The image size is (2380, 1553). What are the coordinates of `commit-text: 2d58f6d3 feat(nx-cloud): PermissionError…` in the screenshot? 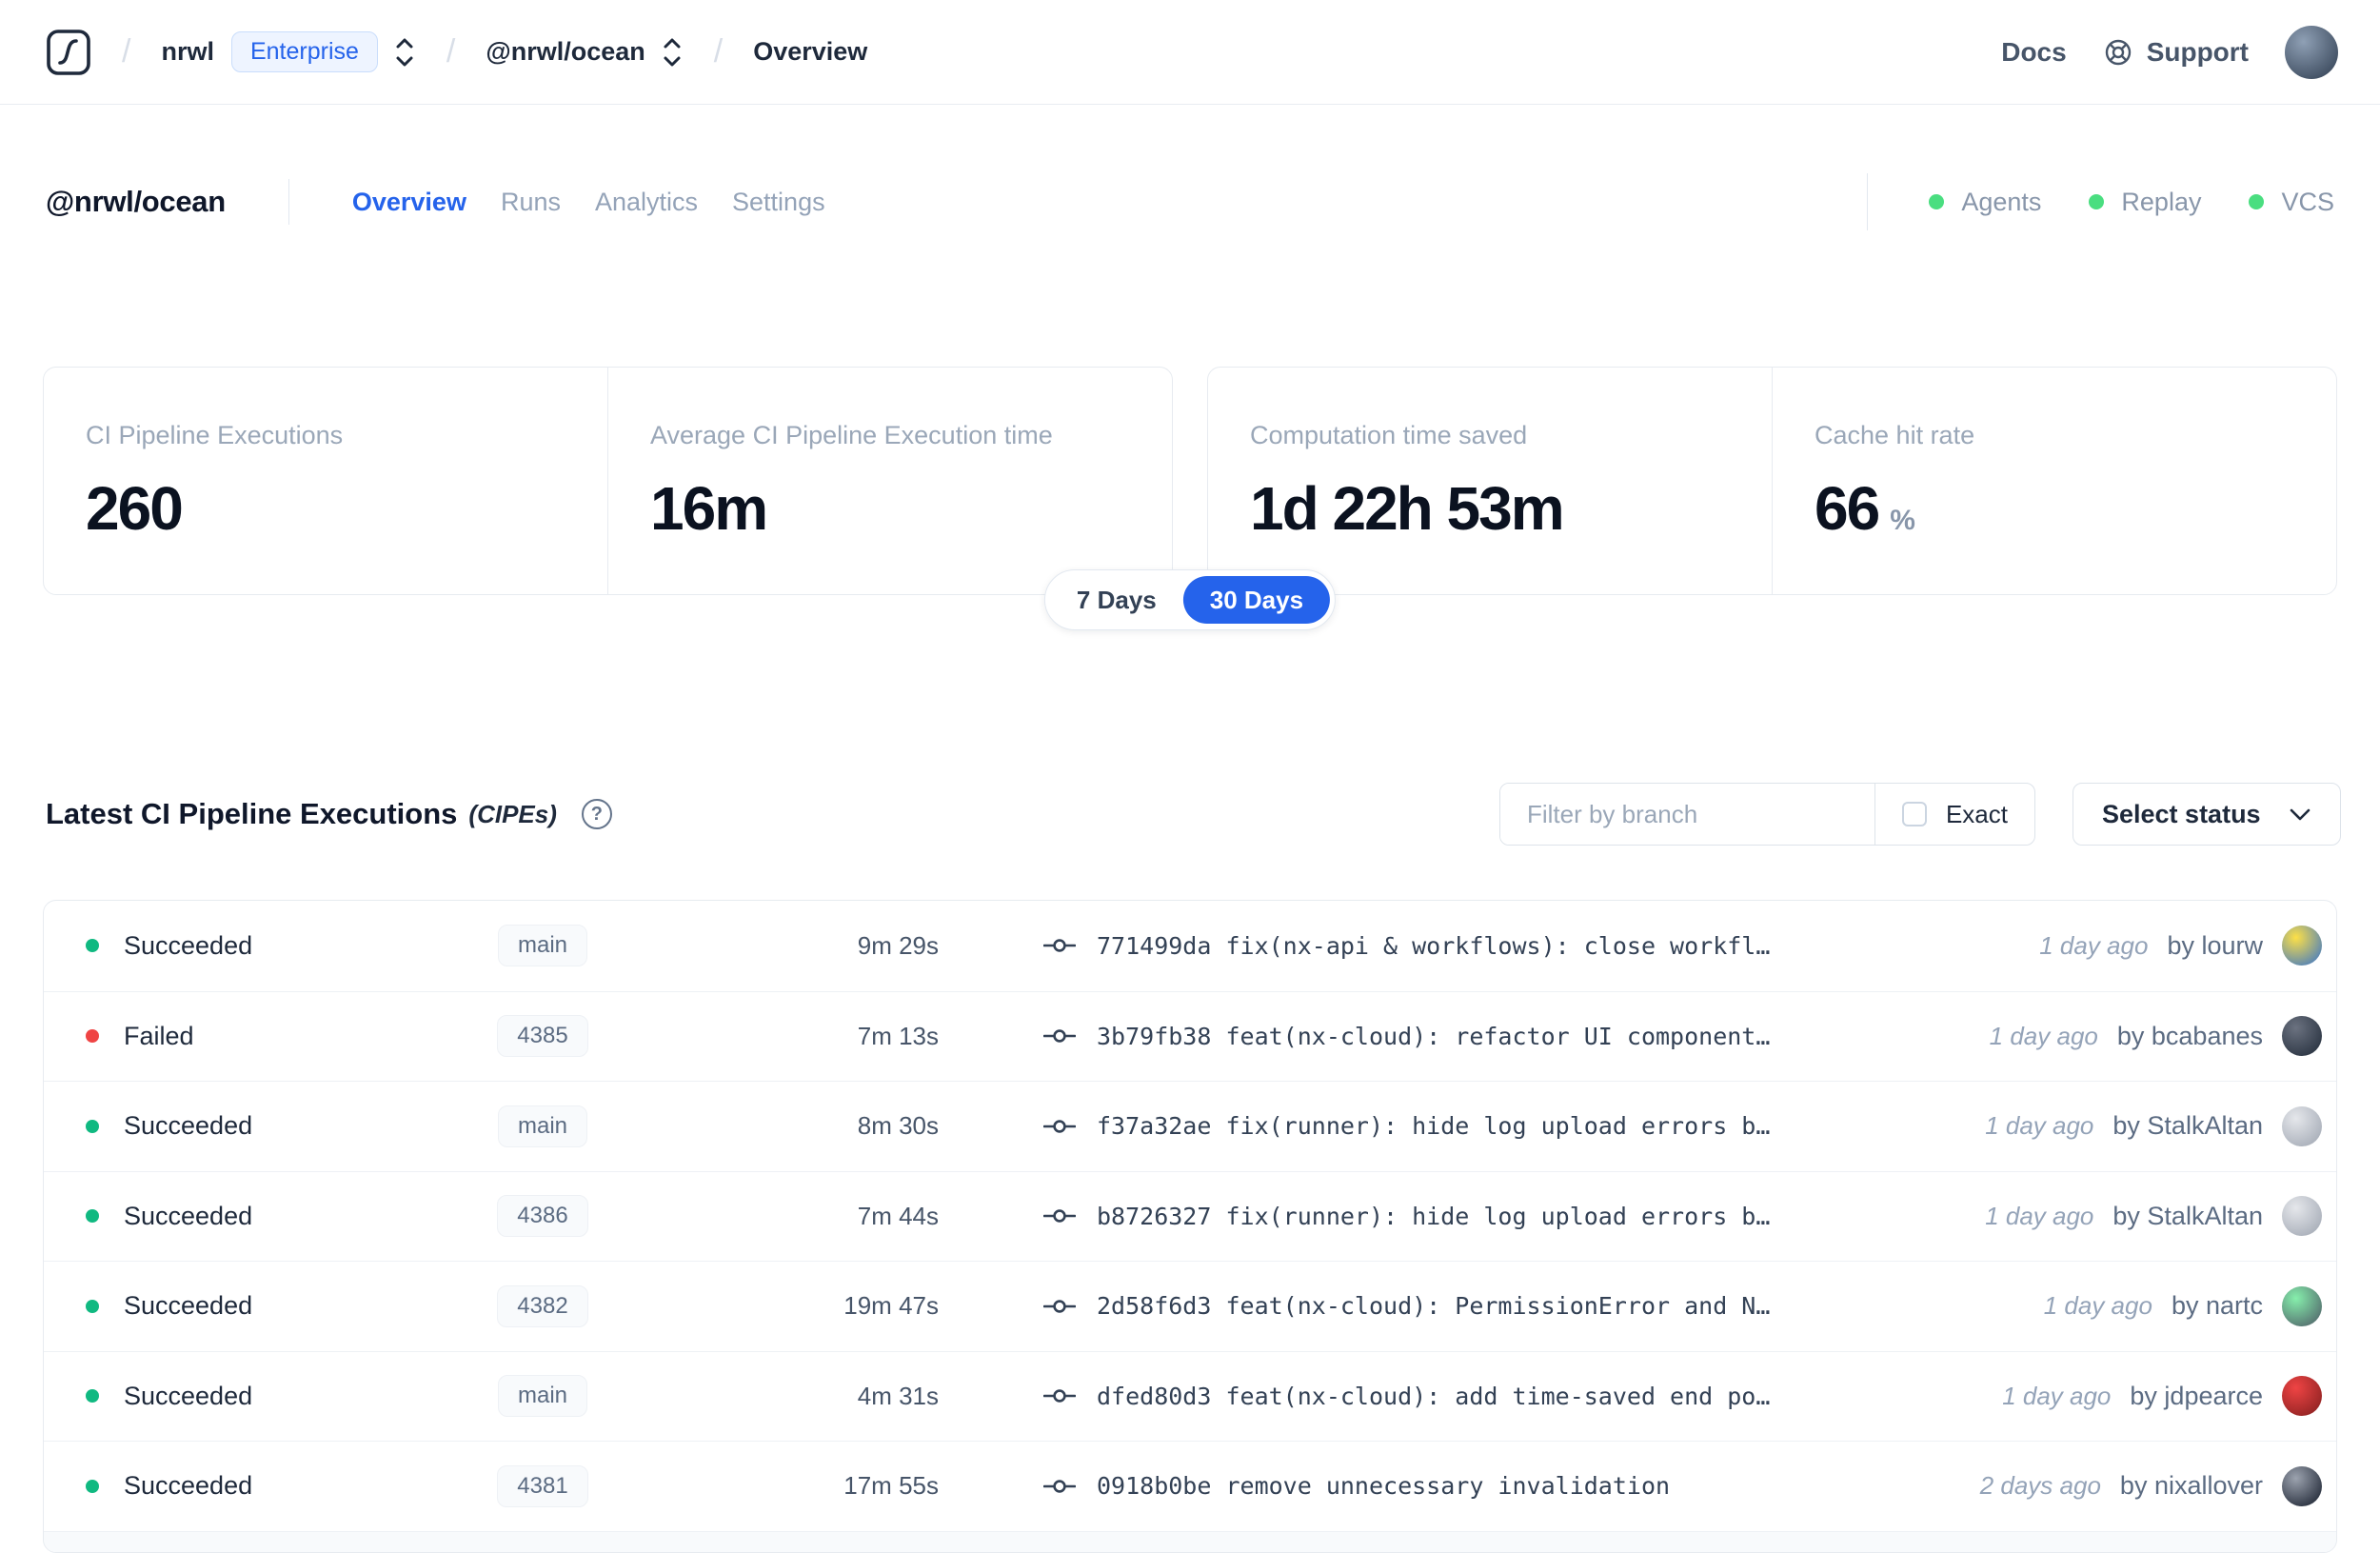 It's located at (1433, 1306).